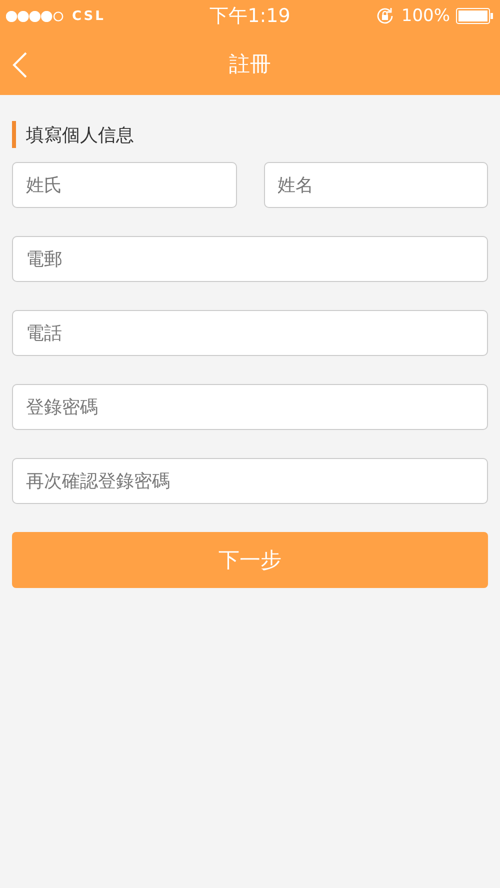 The width and height of the screenshot is (500, 888). What do you see at coordinates (250, 64) in the screenshot?
I see `page-title: 註冊` at bounding box center [250, 64].